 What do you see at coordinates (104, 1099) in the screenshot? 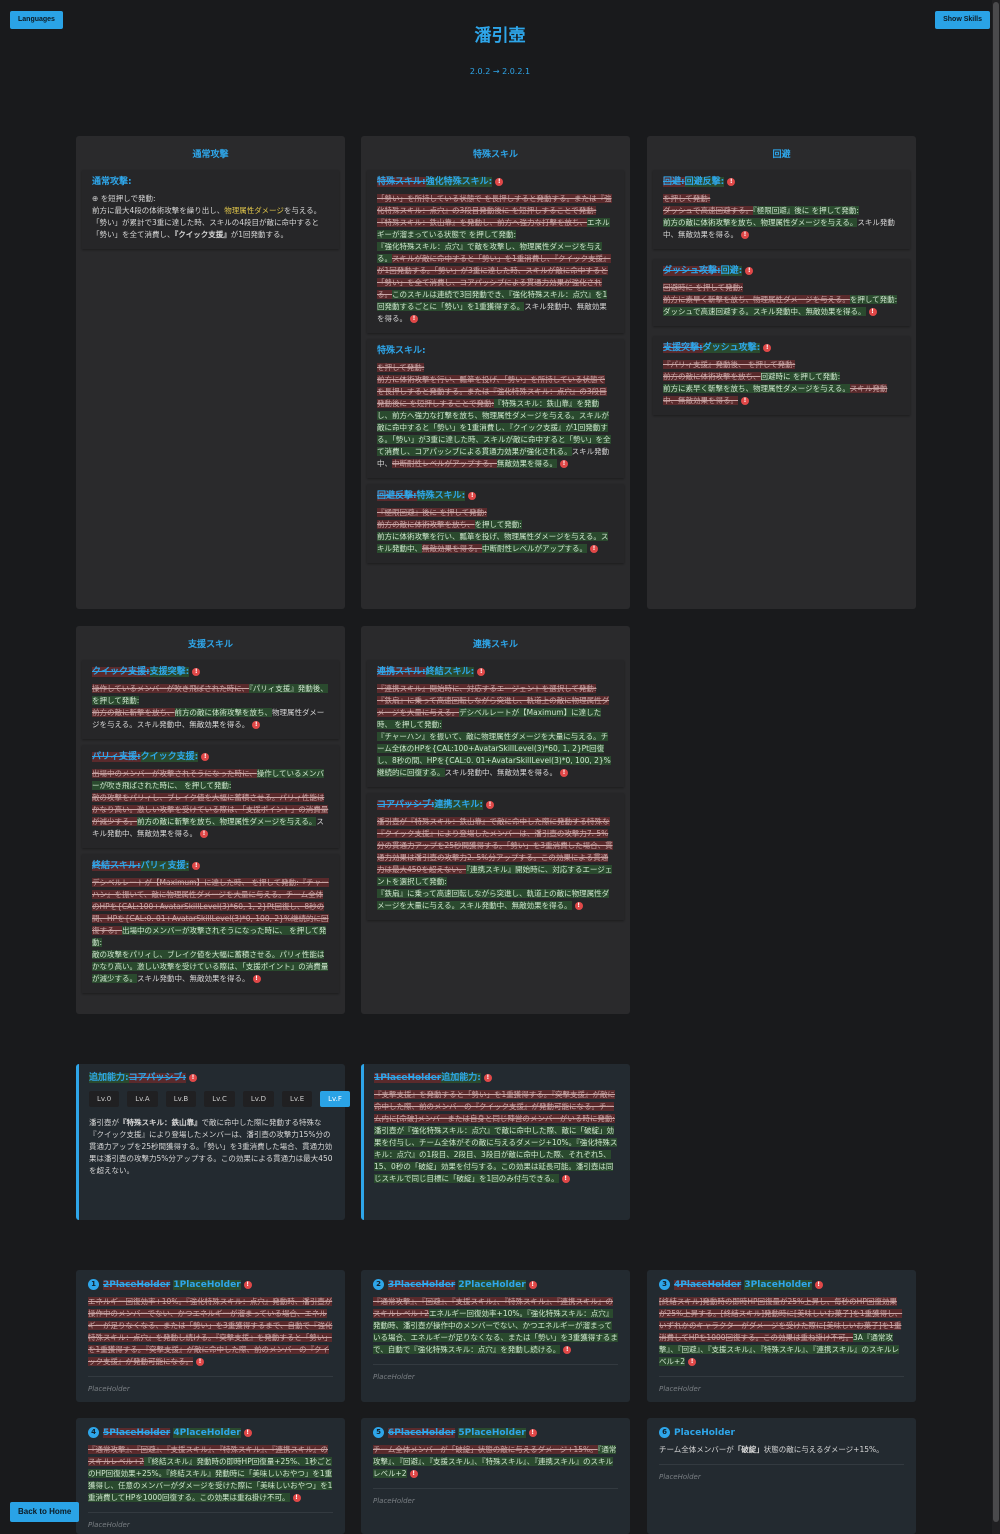
I see `level-button-0: Lv.0` at bounding box center [104, 1099].